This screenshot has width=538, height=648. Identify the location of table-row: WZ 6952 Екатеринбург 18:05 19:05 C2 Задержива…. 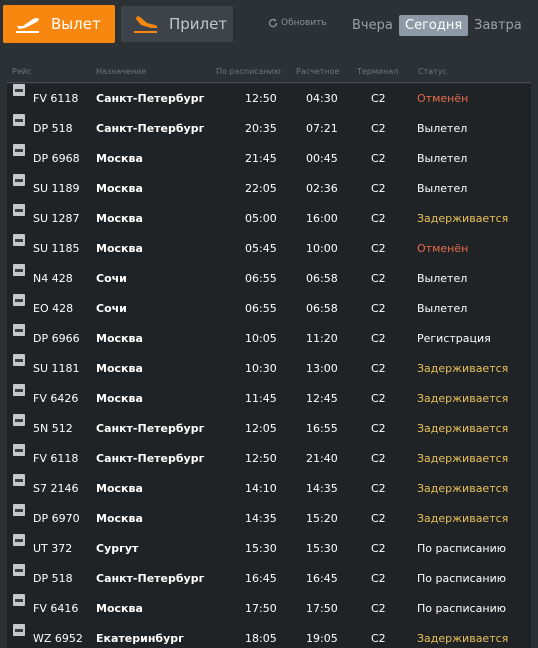
(269, 636).